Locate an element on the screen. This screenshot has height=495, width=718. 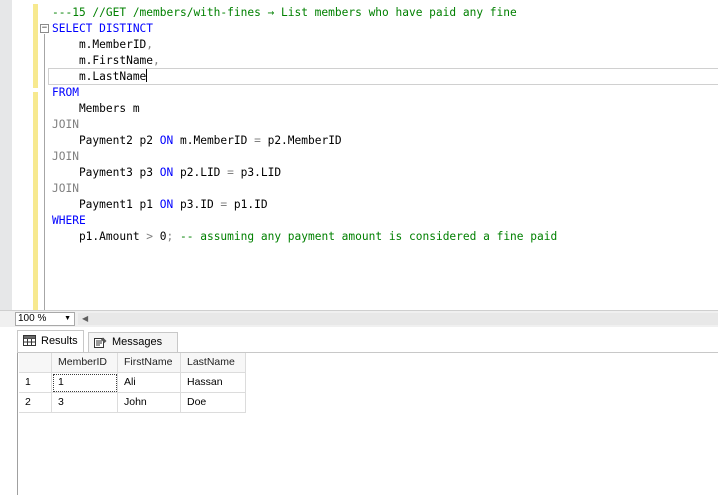
grid-cell: Ali is located at coordinates (149, 383).